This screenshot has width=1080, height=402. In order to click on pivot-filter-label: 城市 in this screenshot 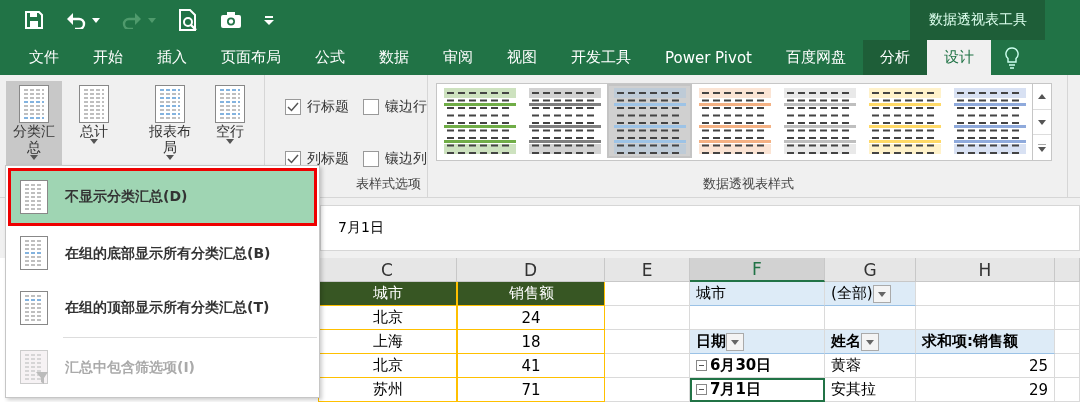, I will do `click(757, 294)`.